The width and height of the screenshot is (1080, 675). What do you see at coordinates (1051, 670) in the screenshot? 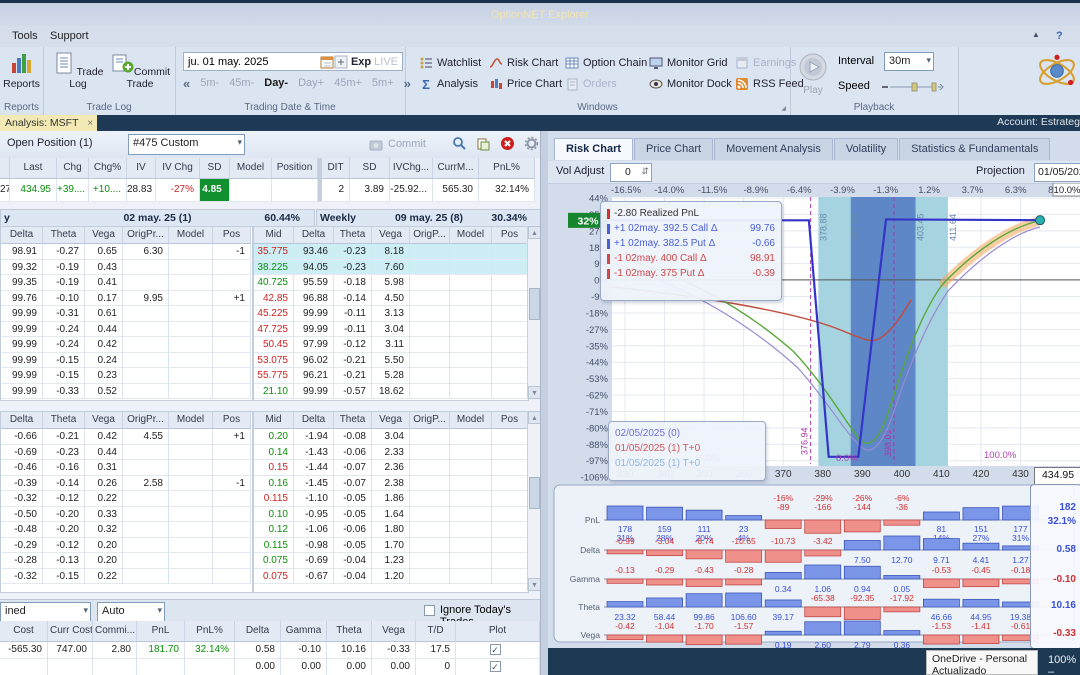
I see `zoom-out-icon: –` at bounding box center [1051, 670].